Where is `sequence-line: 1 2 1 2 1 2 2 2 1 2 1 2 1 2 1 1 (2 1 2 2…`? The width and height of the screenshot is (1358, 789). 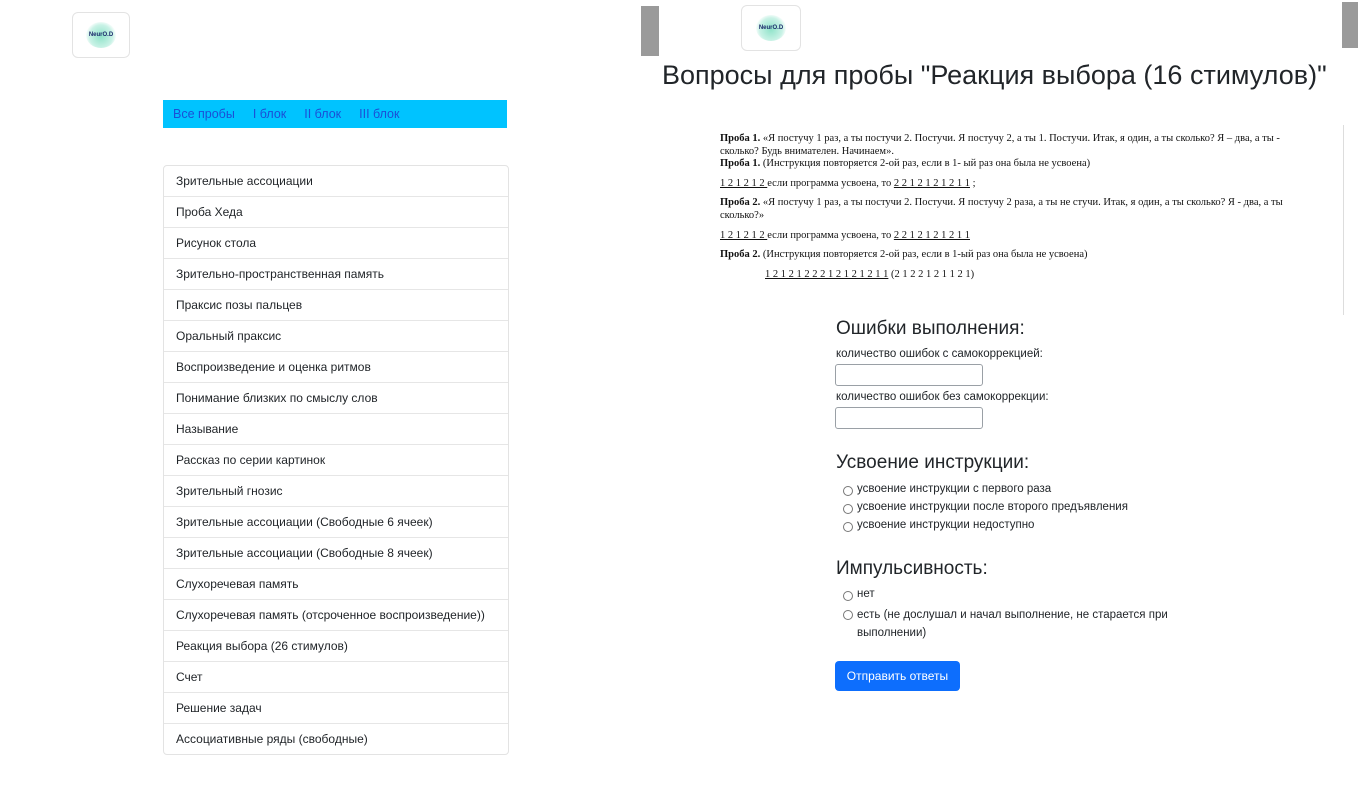
sequence-line: 1 2 1 2 1 2 2 2 1 2 1 2 1 2 1 1 (2 1 2 2… is located at coordinates (1015, 275).